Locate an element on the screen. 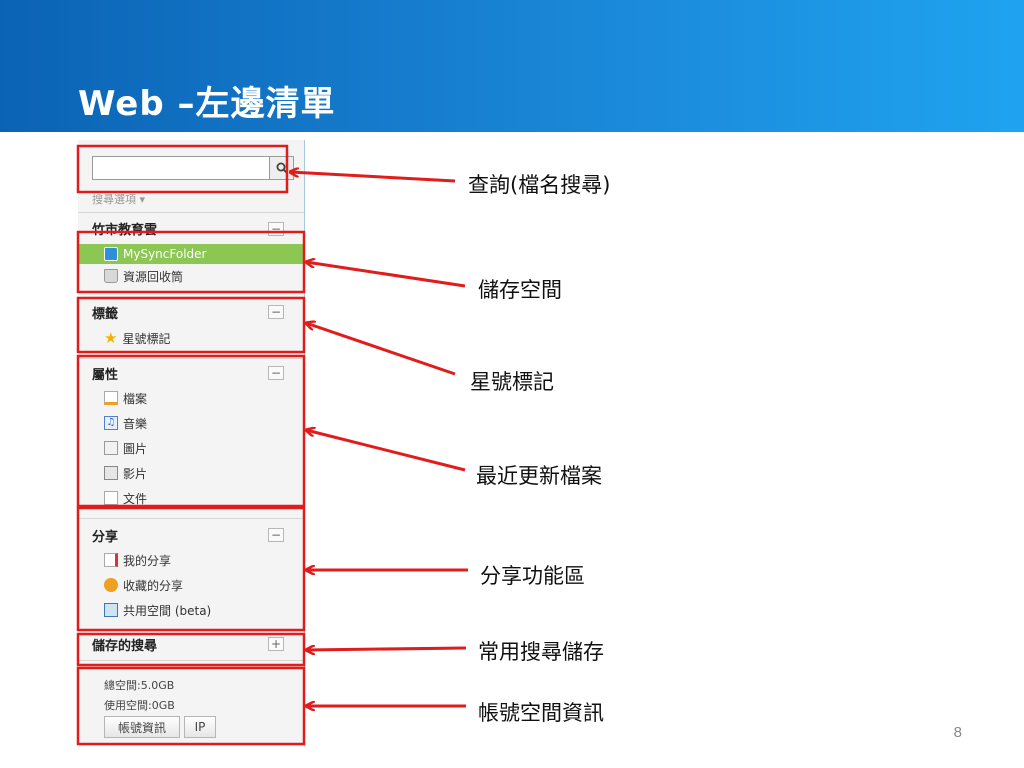 This screenshot has width=1024, height=768. properties-group-collapse-button: − is located at coordinates (276, 373).